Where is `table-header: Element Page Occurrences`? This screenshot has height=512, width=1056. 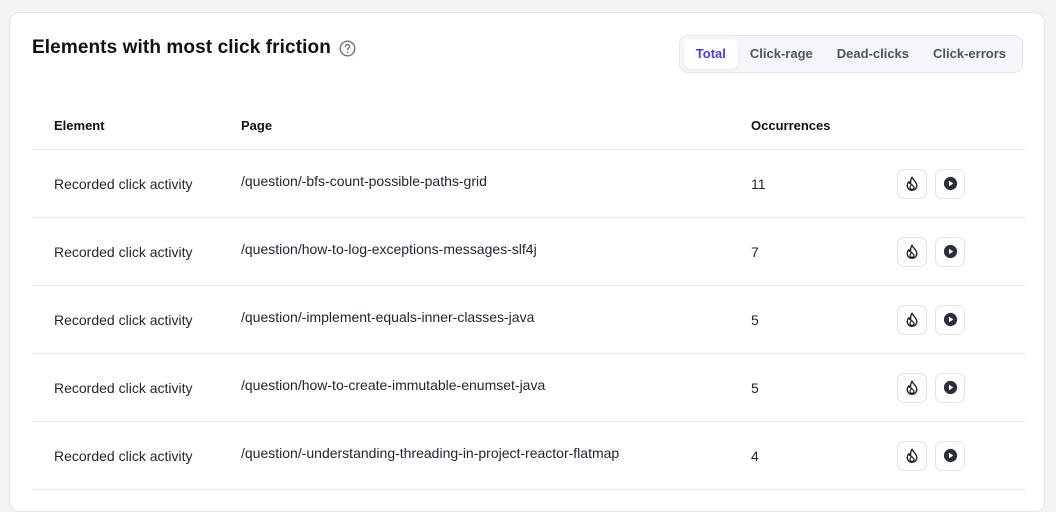 table-header: Element Page Occurrences is located at coordinates (528, 125).